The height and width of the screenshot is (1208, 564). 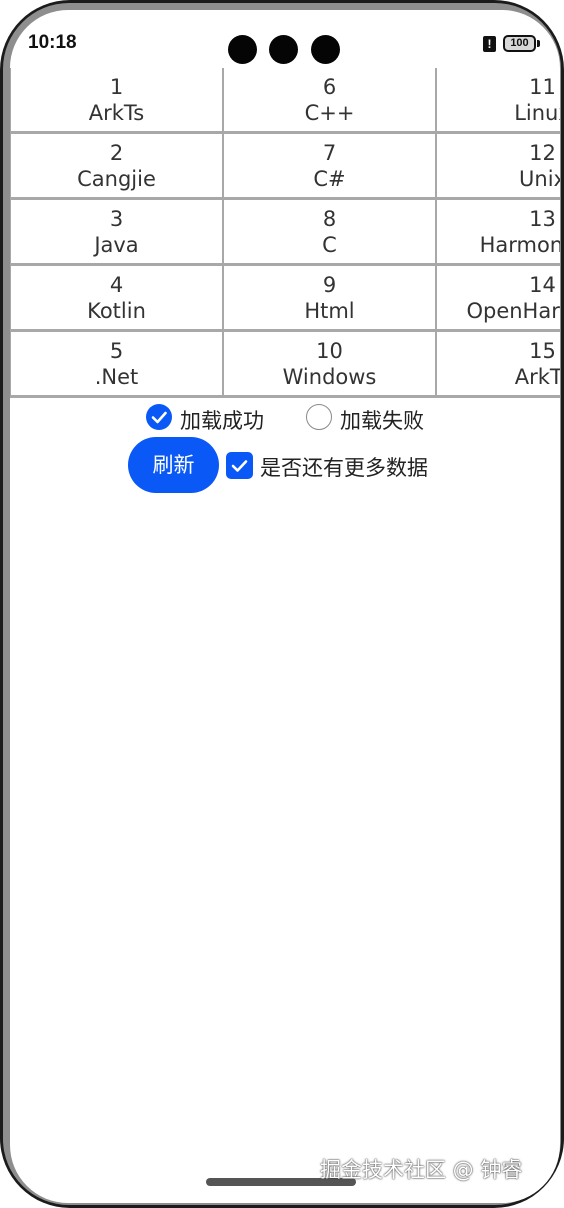 What do you see at coordinates (344, 467) in the screenshot?
I see `has-more-label: 是否还有更多数据` at bounding box center [344, 467].